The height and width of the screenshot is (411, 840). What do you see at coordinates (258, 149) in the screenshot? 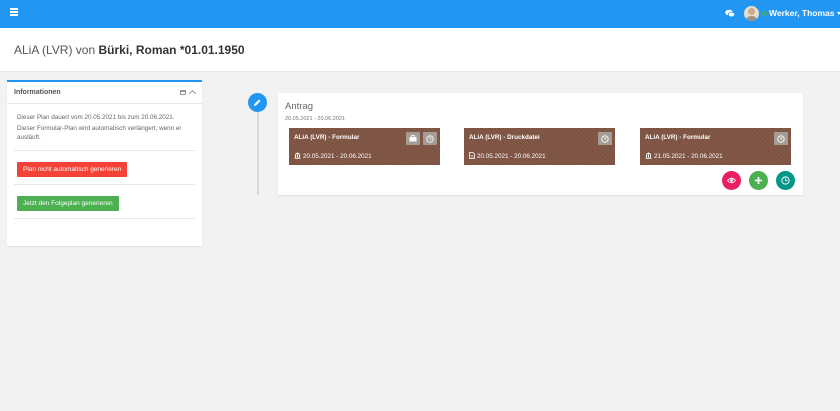
I see `timeline-line` at bounding box center [258, 149].